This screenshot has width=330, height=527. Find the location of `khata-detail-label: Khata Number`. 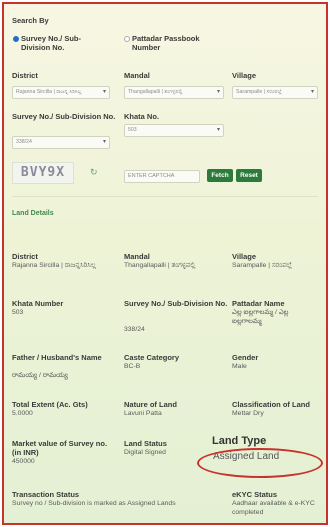

khata-detail-label: Khata Number is located at coordinates (38, 303).